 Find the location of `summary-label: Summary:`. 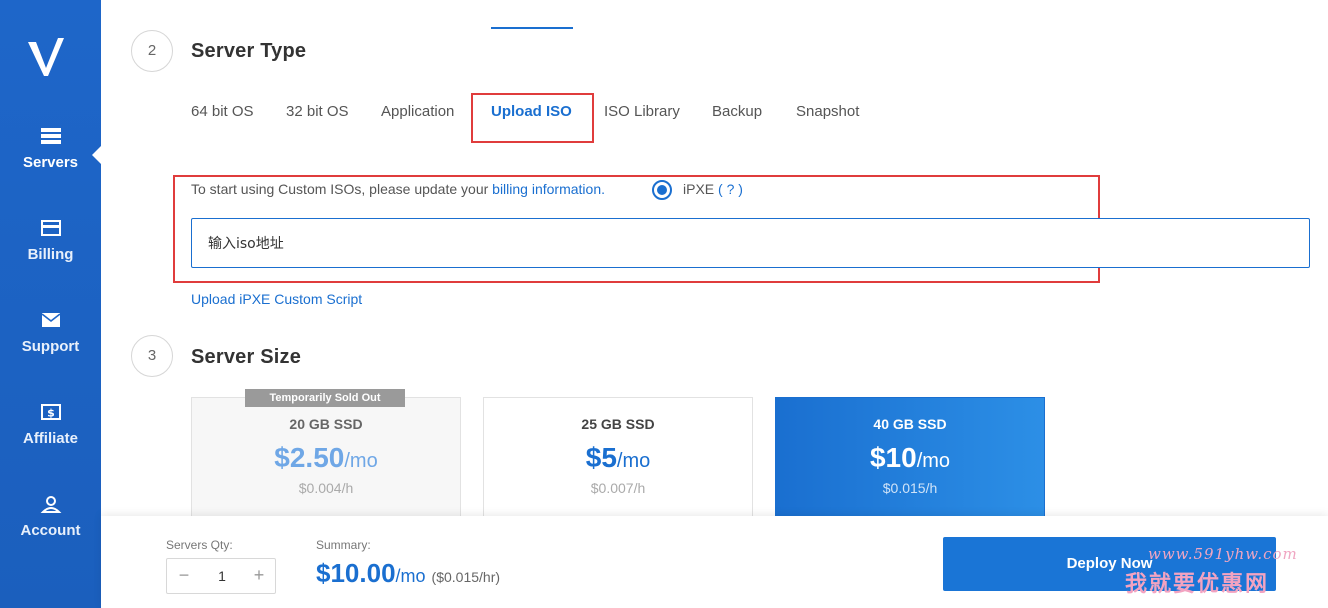

summary-label: Summary: is located at coordinates (343, 545).